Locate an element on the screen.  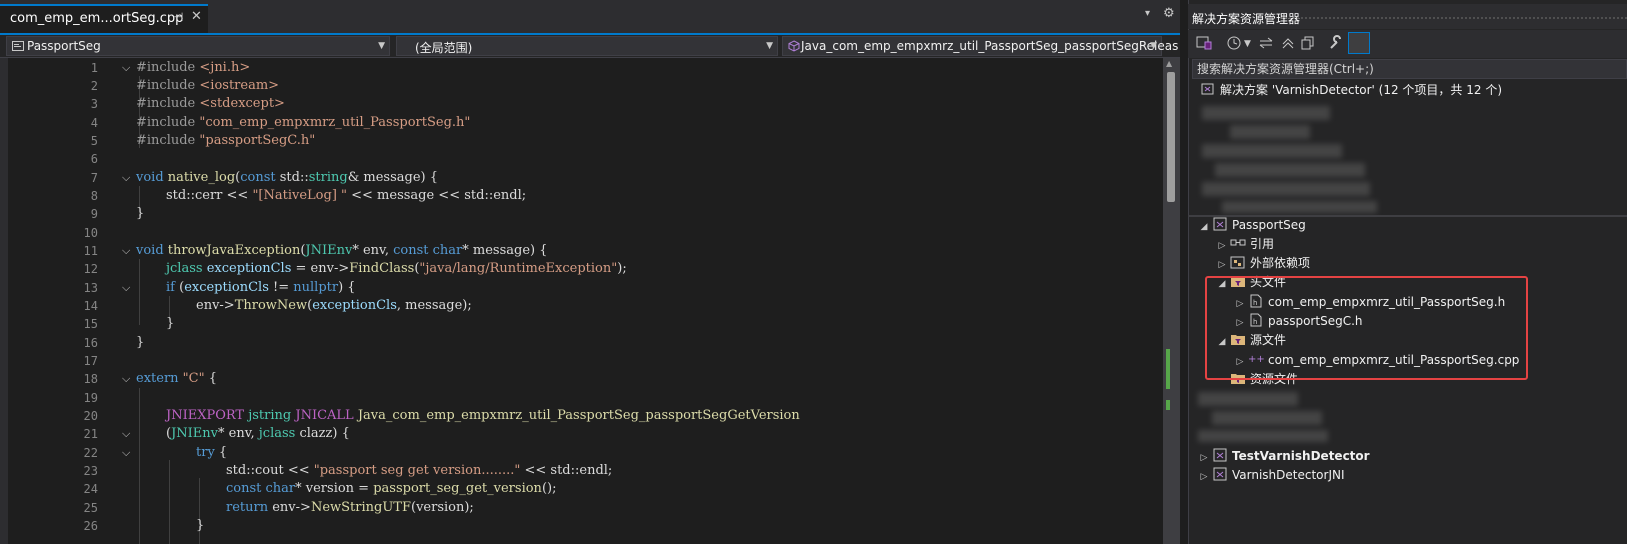
line-number: 17 is located at coordinates (90, 361).